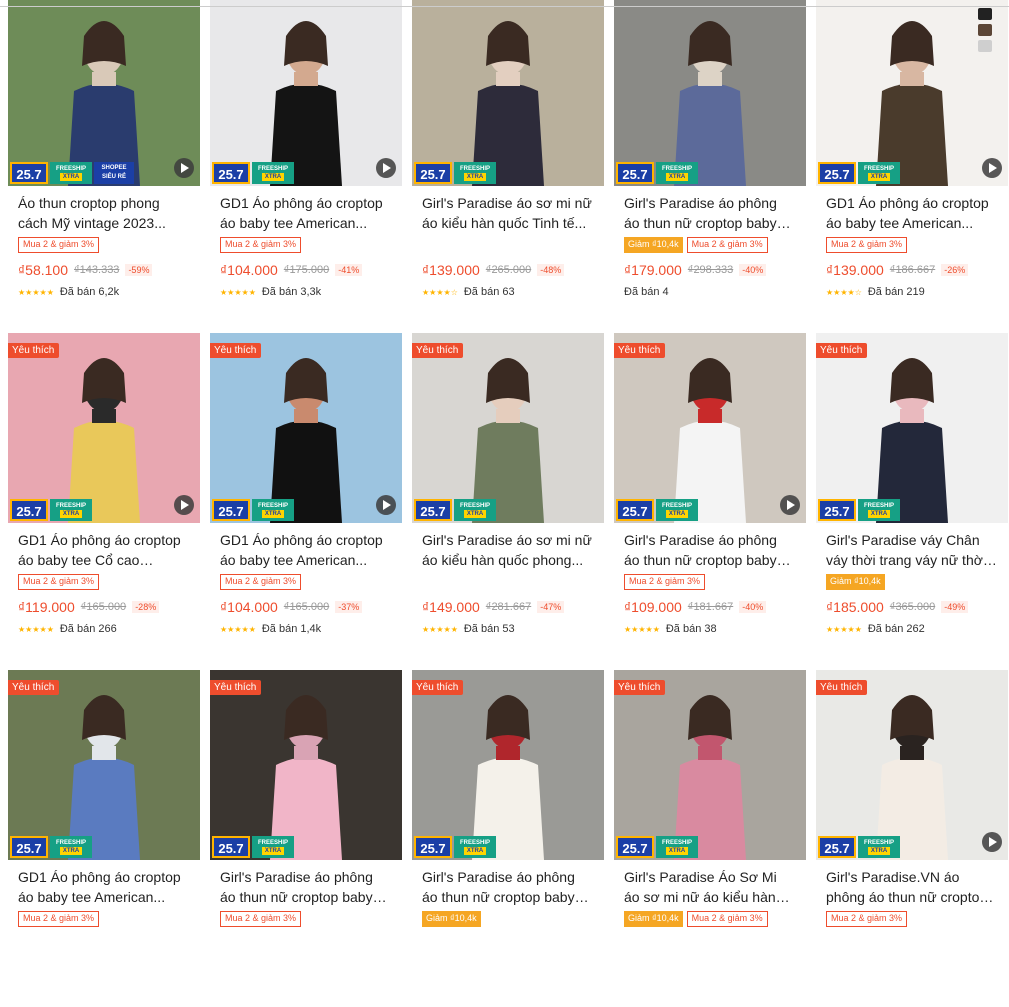 Image resolution: width=1009 pixels, height=1007 pixels. Describe the element at coordinates (912, 607) in the screenshot. I see `original-price: ₫365.000` at that location.